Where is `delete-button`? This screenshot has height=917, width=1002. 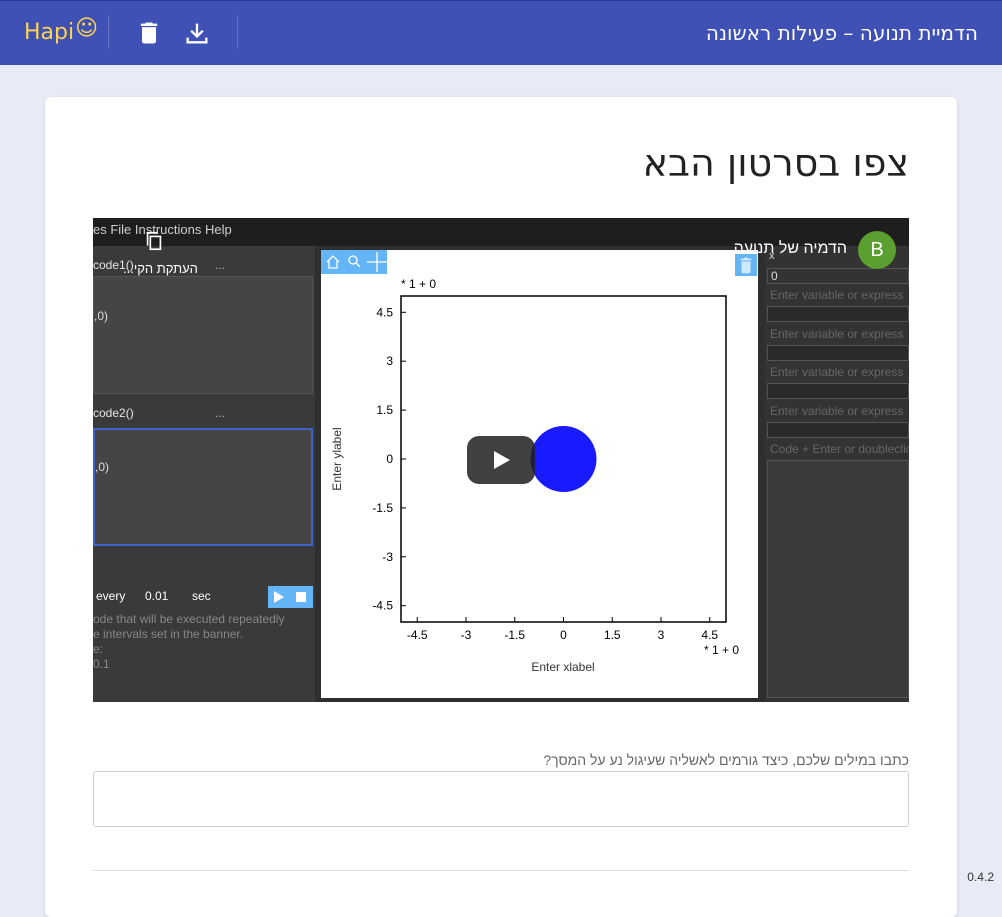 delete-button is located at coordinates (149, 33).